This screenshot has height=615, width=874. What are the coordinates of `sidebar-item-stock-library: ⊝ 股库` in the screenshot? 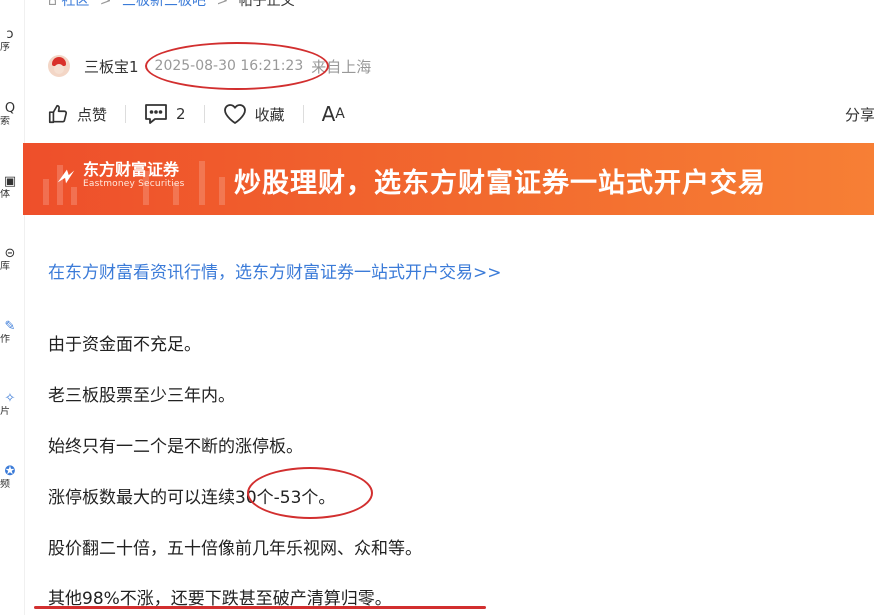 It's located at (12, 260).